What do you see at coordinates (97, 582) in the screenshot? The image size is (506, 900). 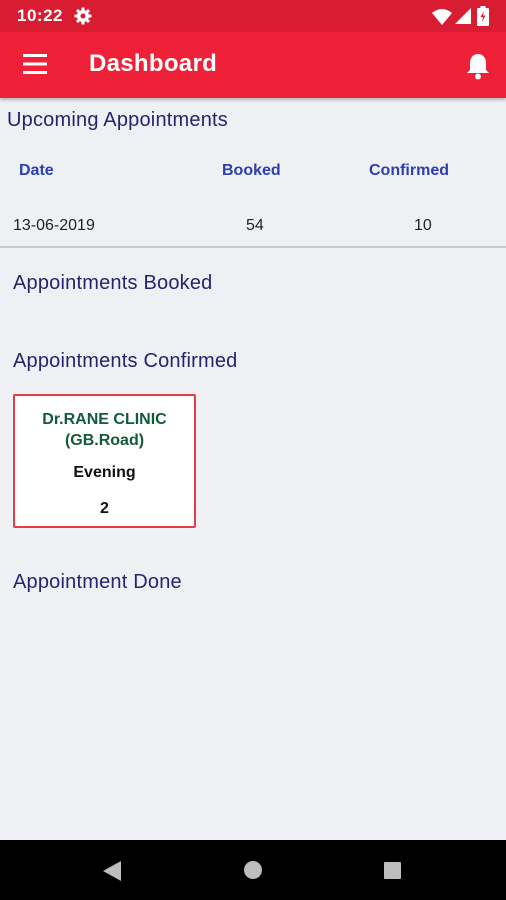 I see `appointment-done-title: Appointment Done` at bounding box center [97, 582].